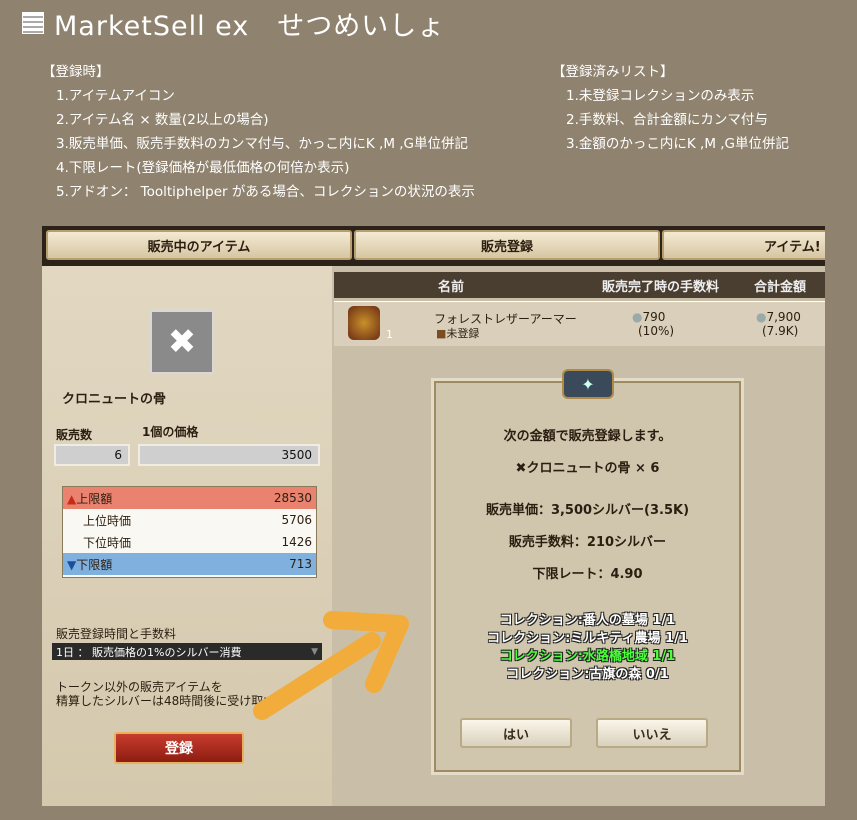  I want to click on dialog-fee: 販売手数料：210シルバー, so click(587, 542).